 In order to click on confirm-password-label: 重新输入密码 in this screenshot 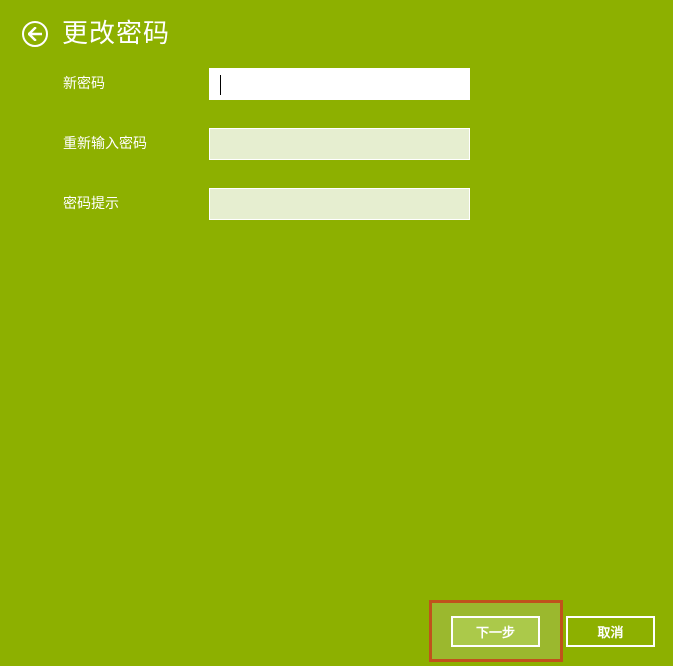, I will do `click(105, 144)`.